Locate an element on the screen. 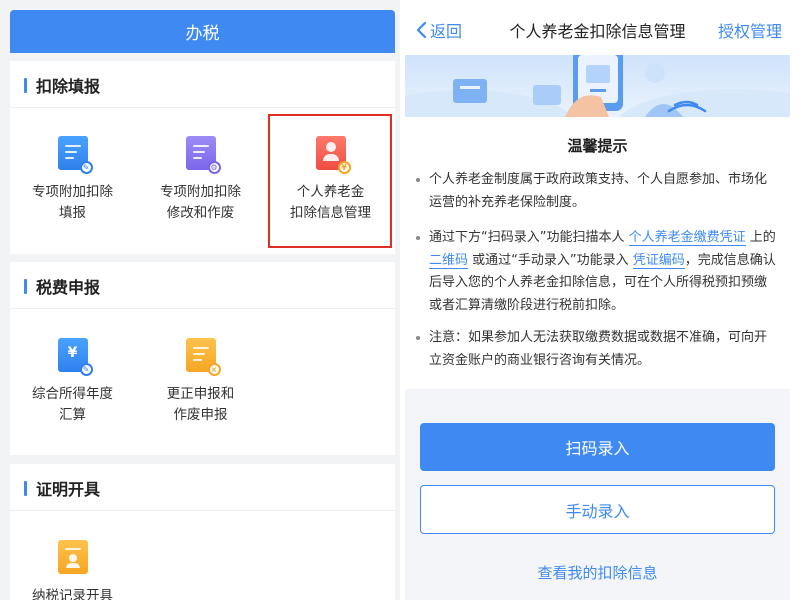 The image size is (800, 600). section-certificate-issue: 证明开具 纳税记录开具 is located at coordinates (202, 532).